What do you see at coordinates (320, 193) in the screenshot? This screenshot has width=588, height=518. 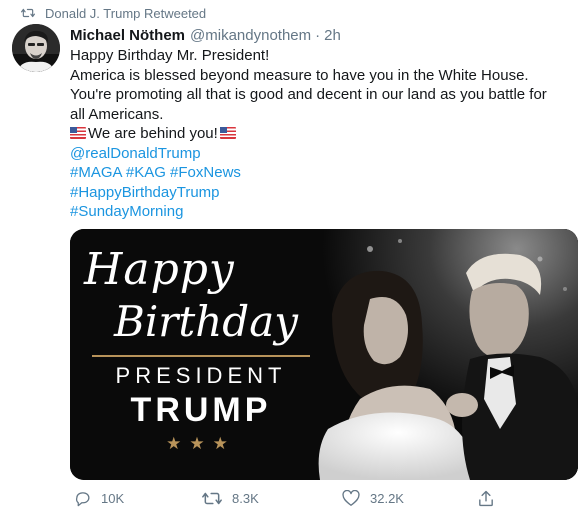 I see `hashtag-link: #HappyBirthdayTrump` at bounding box center [320, 193].